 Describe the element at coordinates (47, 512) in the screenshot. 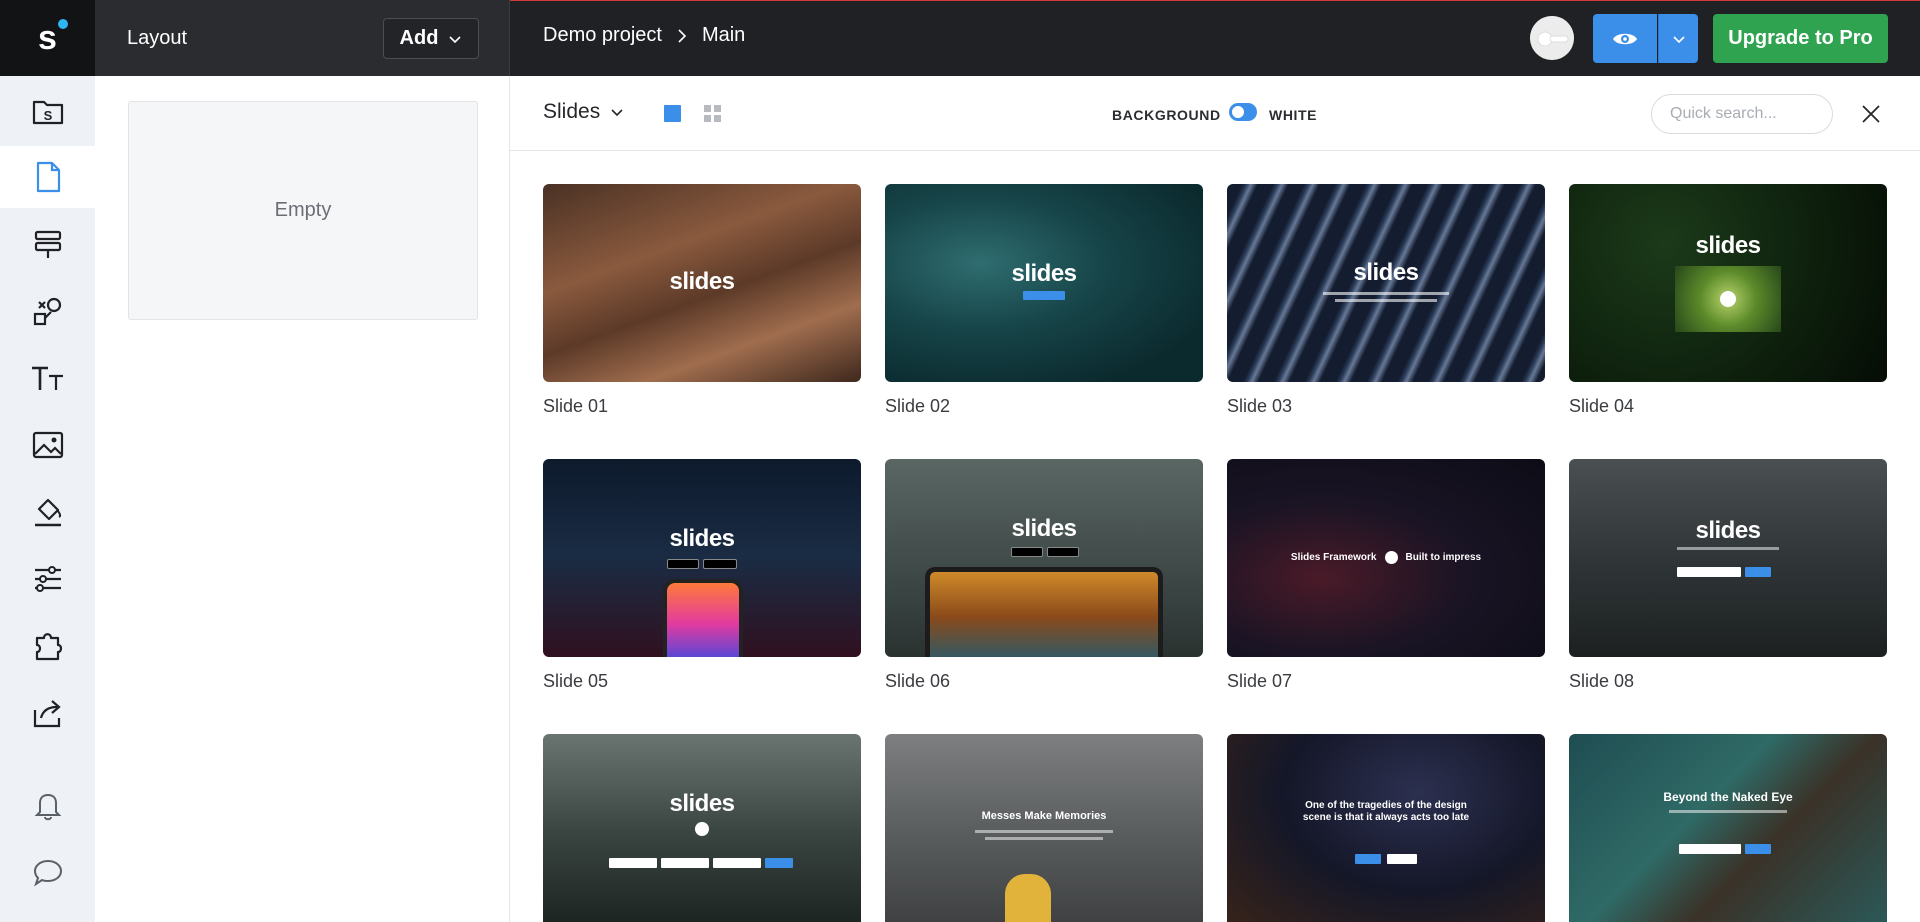

I see `sidebar-item-style` at that location.